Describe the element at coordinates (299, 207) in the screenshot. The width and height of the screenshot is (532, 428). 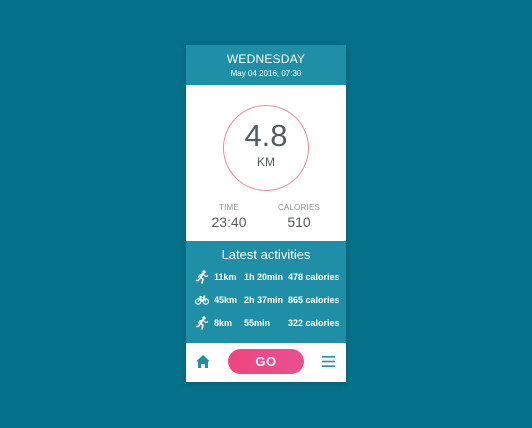
I see `calories-label: CALORIES` at that location.